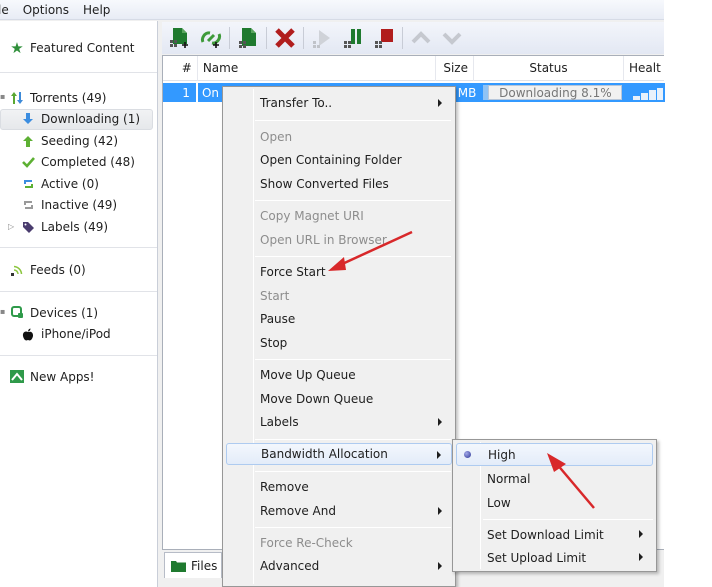 The height and width of the screenshot is (587, 712). Describe the element at coordinates (28, 334) in the screenshot. I see `apple-icon` at that location.